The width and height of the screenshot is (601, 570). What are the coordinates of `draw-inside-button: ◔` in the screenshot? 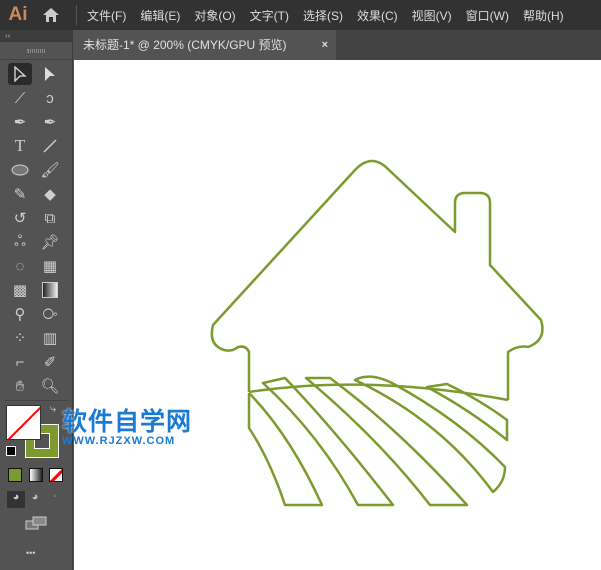 It's located at (54, 499).